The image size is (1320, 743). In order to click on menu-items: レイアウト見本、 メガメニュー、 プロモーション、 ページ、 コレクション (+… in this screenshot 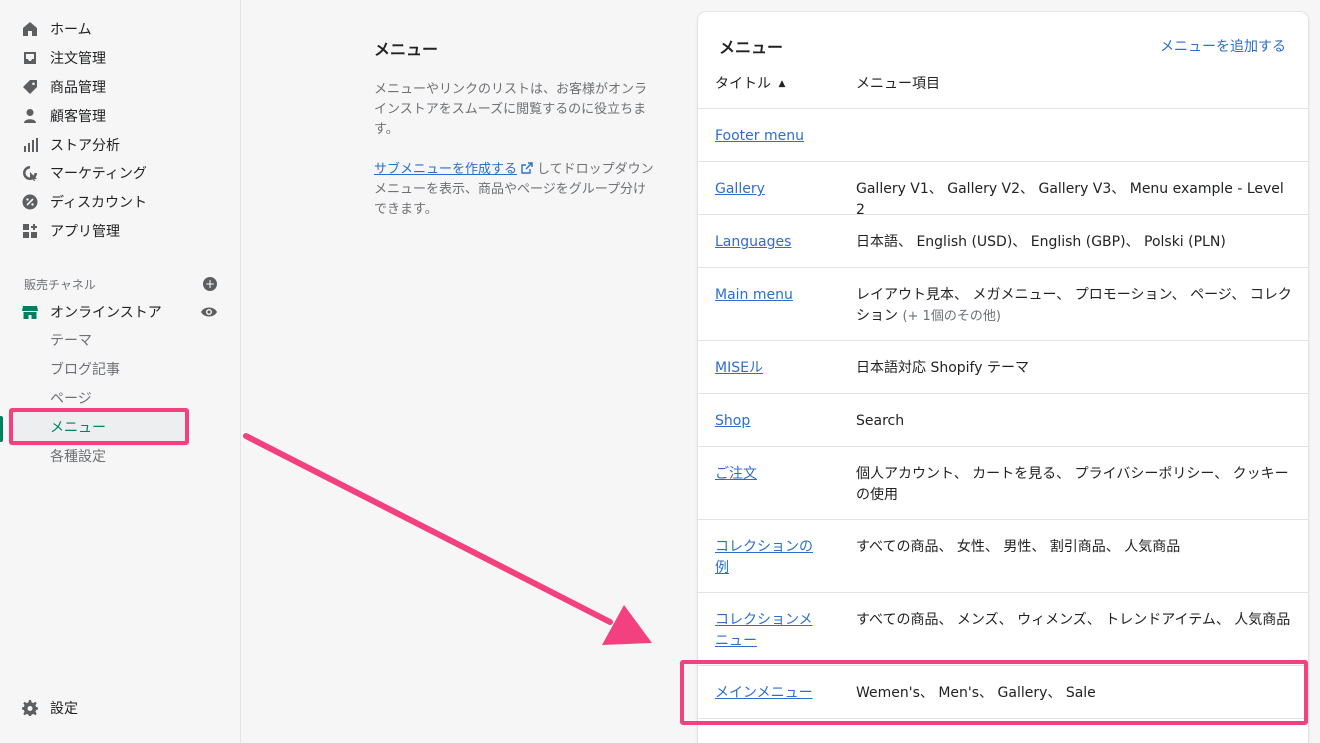, I will do `click(1076, 306)`.